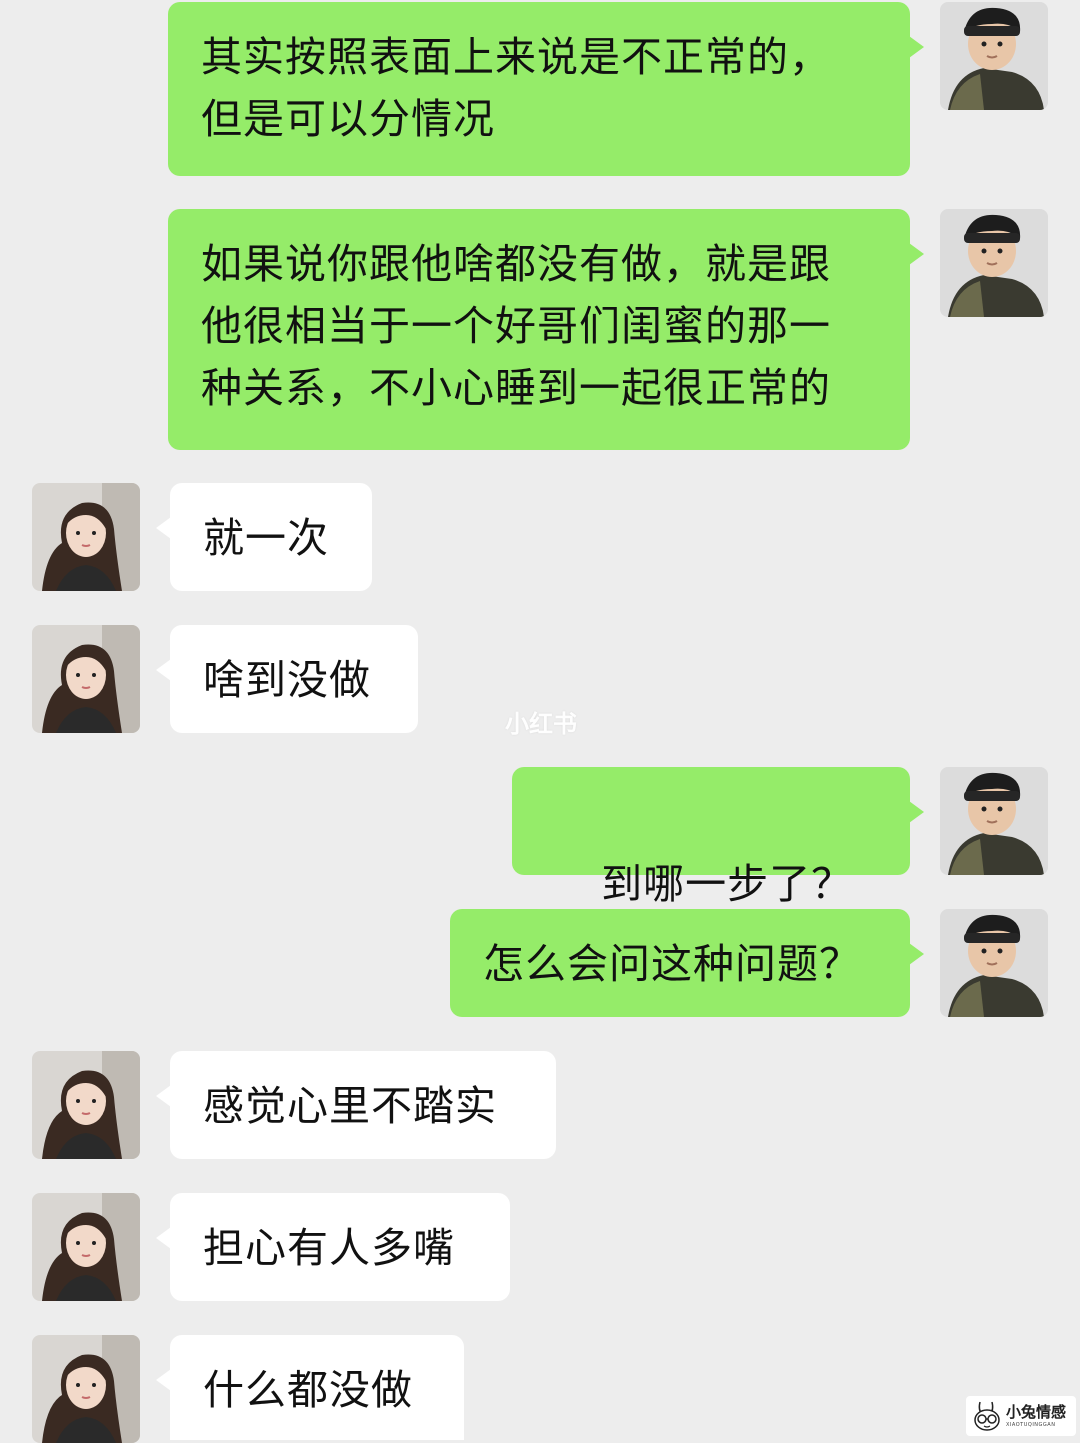 The image size is (1080, 1443). Describe the element at coordinates (541, 724) in the screenshot. I see `watermark-text: 小红书` at that location.